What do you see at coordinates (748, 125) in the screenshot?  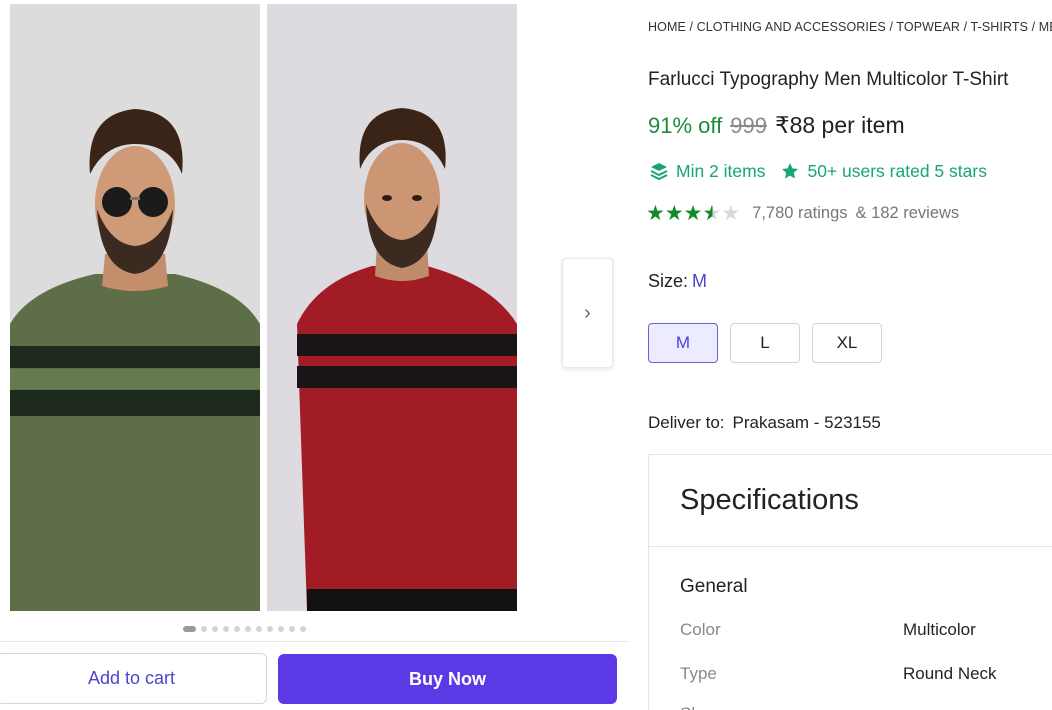 I see `original-price: 999` at bounding box center [748, 125].